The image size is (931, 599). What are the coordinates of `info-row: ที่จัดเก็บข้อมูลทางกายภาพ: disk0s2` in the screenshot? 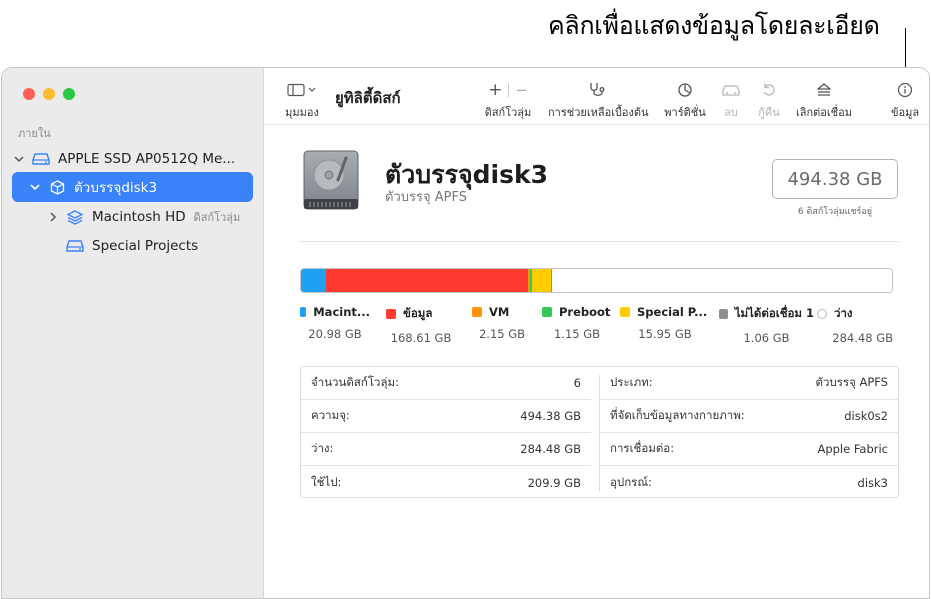 It's located at (749, 416).